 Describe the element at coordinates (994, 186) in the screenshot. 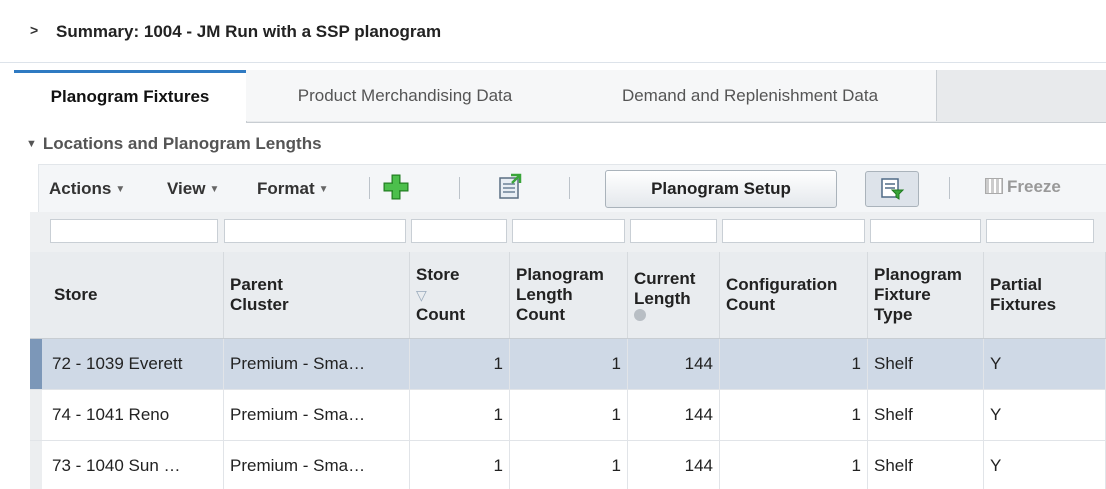

I see `freeze-columns-icon` at that location.